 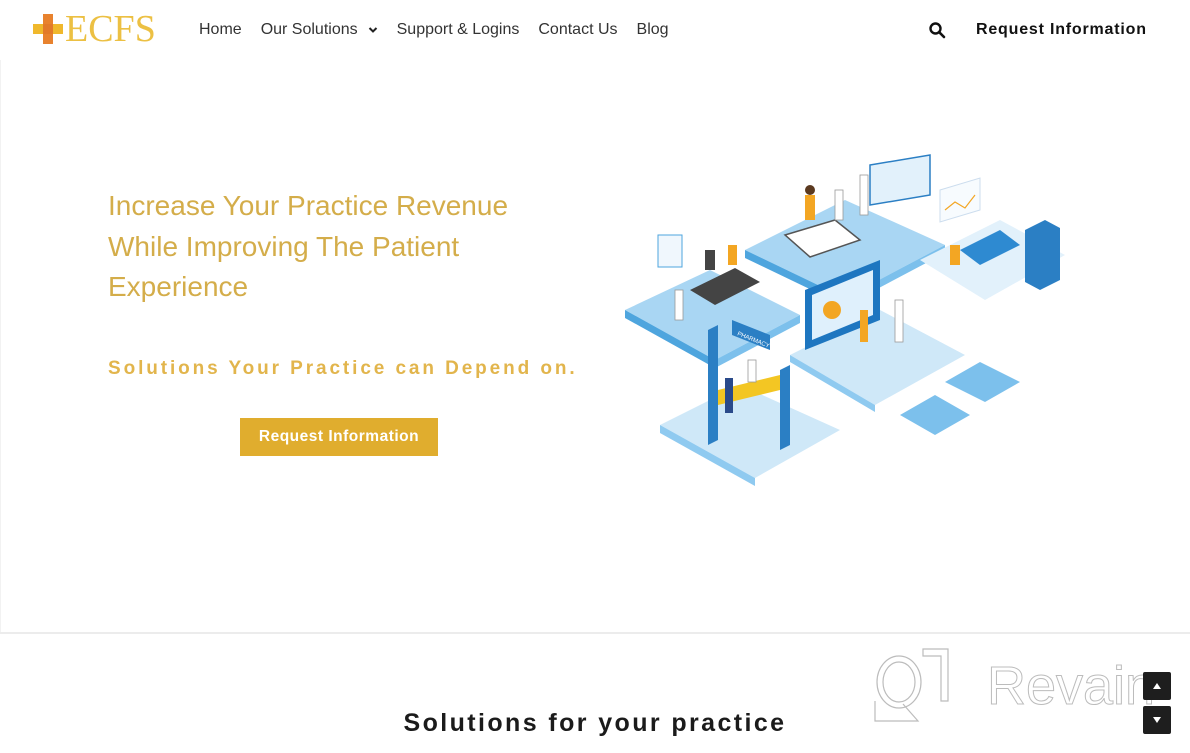 I want to click on nav-support-logins-label: Support & Logins, so click(x=458, y=29).